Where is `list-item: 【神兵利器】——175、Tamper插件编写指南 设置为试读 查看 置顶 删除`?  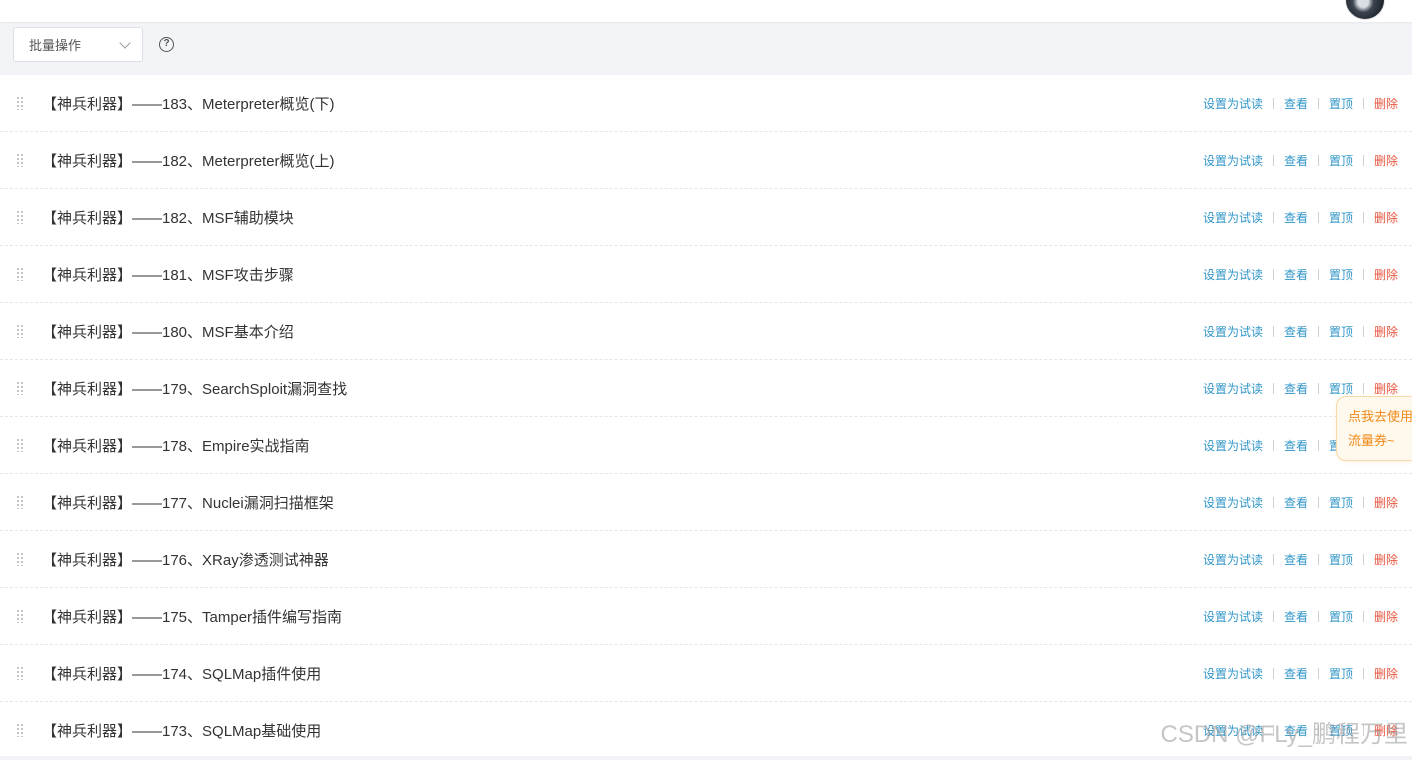 list-item: 【神兵利器】——175、Tamper插件编写指南 设置为试读 查看 置顶 删除 is located at coordinates (706, 616).